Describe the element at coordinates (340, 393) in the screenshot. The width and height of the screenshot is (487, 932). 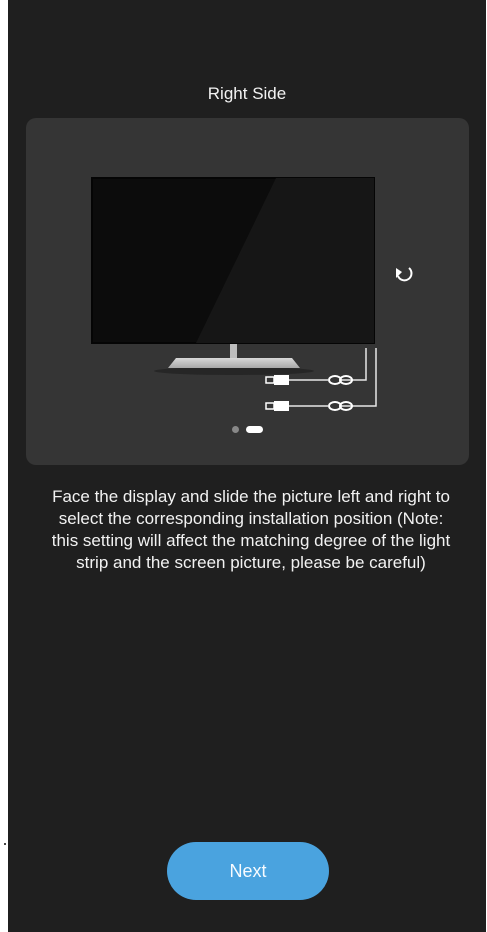
I see `link-loop-icon` at that location.